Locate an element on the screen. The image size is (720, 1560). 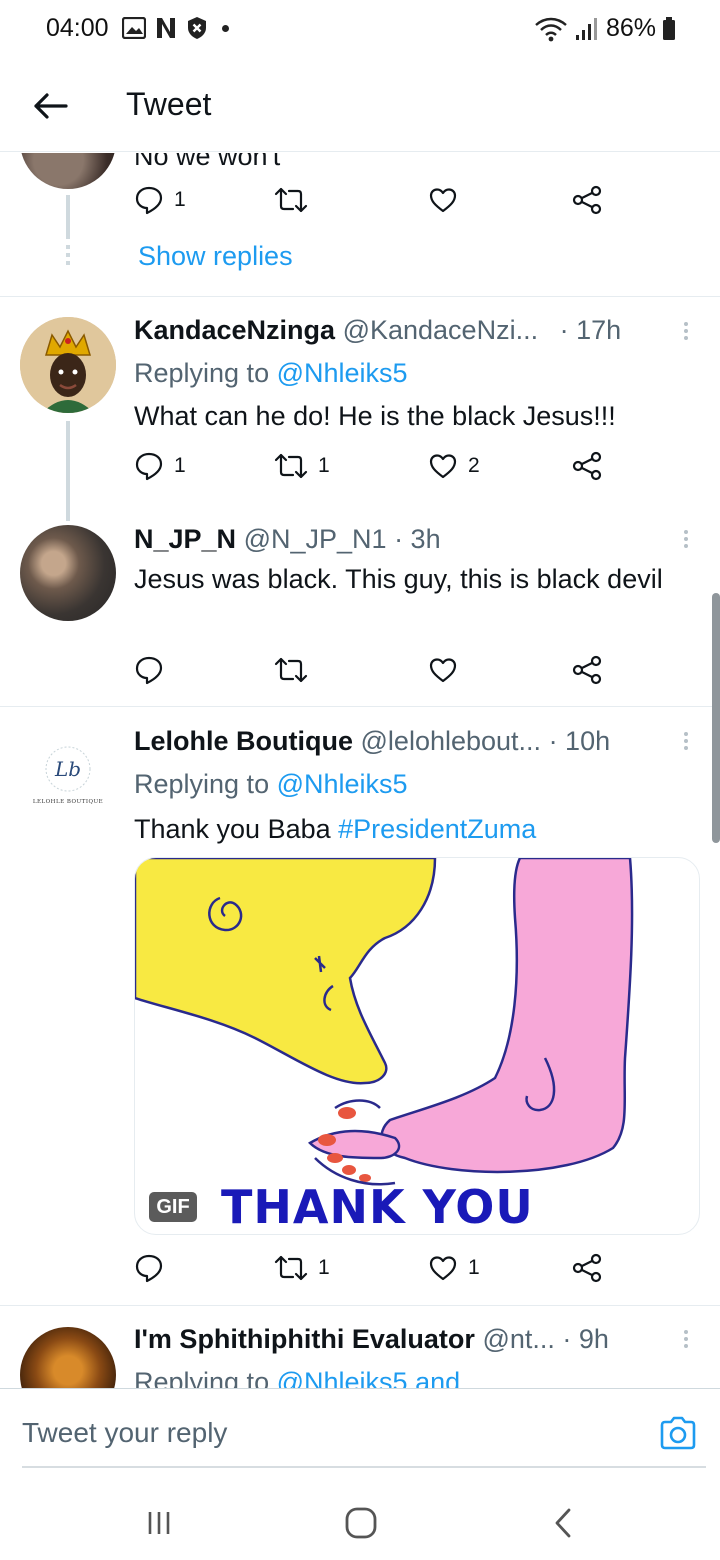
back-nav-icon is located at coordinates (563, 1523).